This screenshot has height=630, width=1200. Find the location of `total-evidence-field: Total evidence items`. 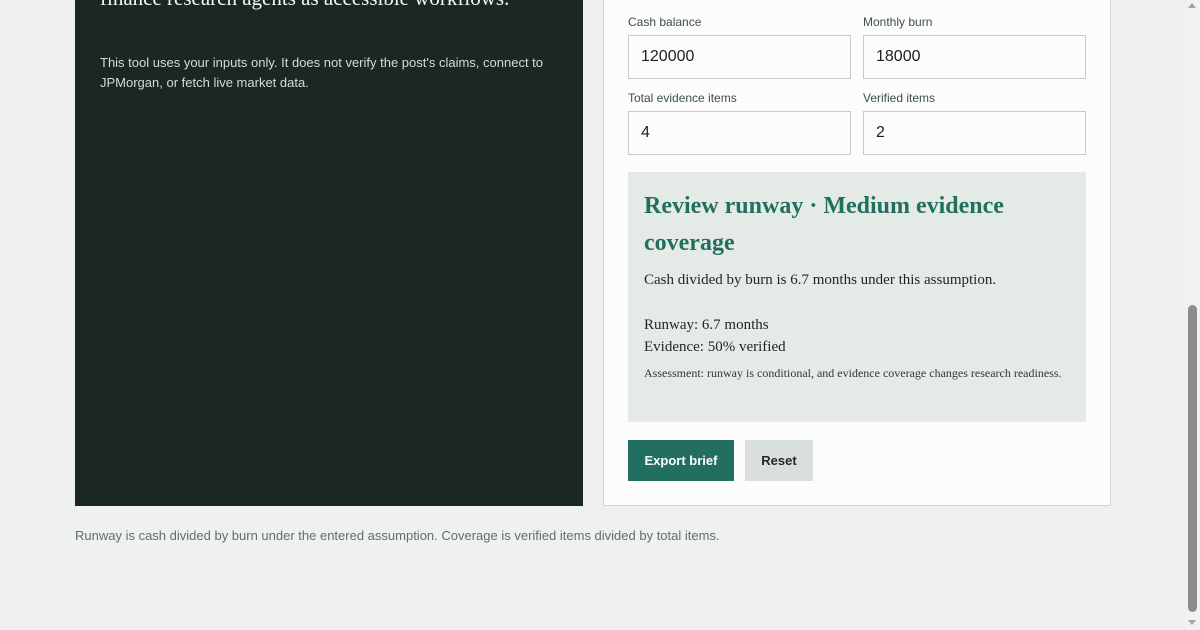

total-evidence-field: Total evidence items is located at coordinates (739, 123).